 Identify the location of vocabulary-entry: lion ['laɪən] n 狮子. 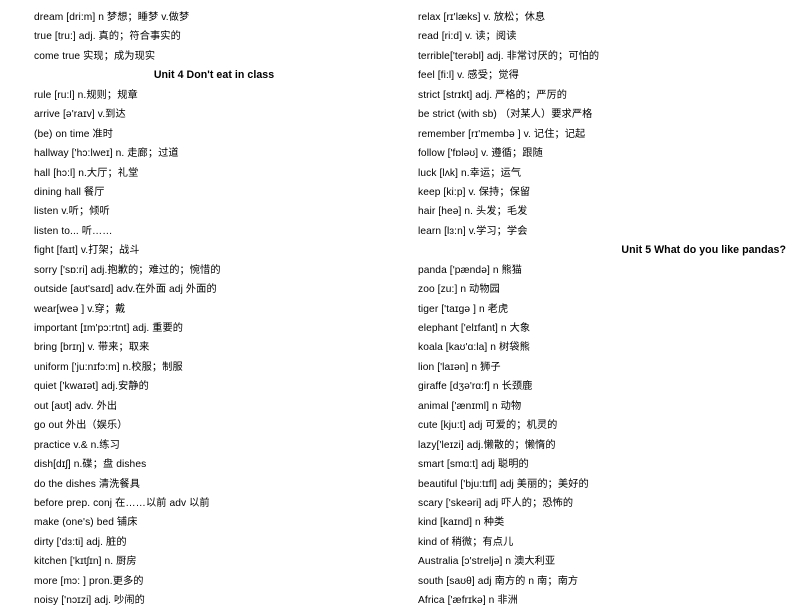
(459, 367).